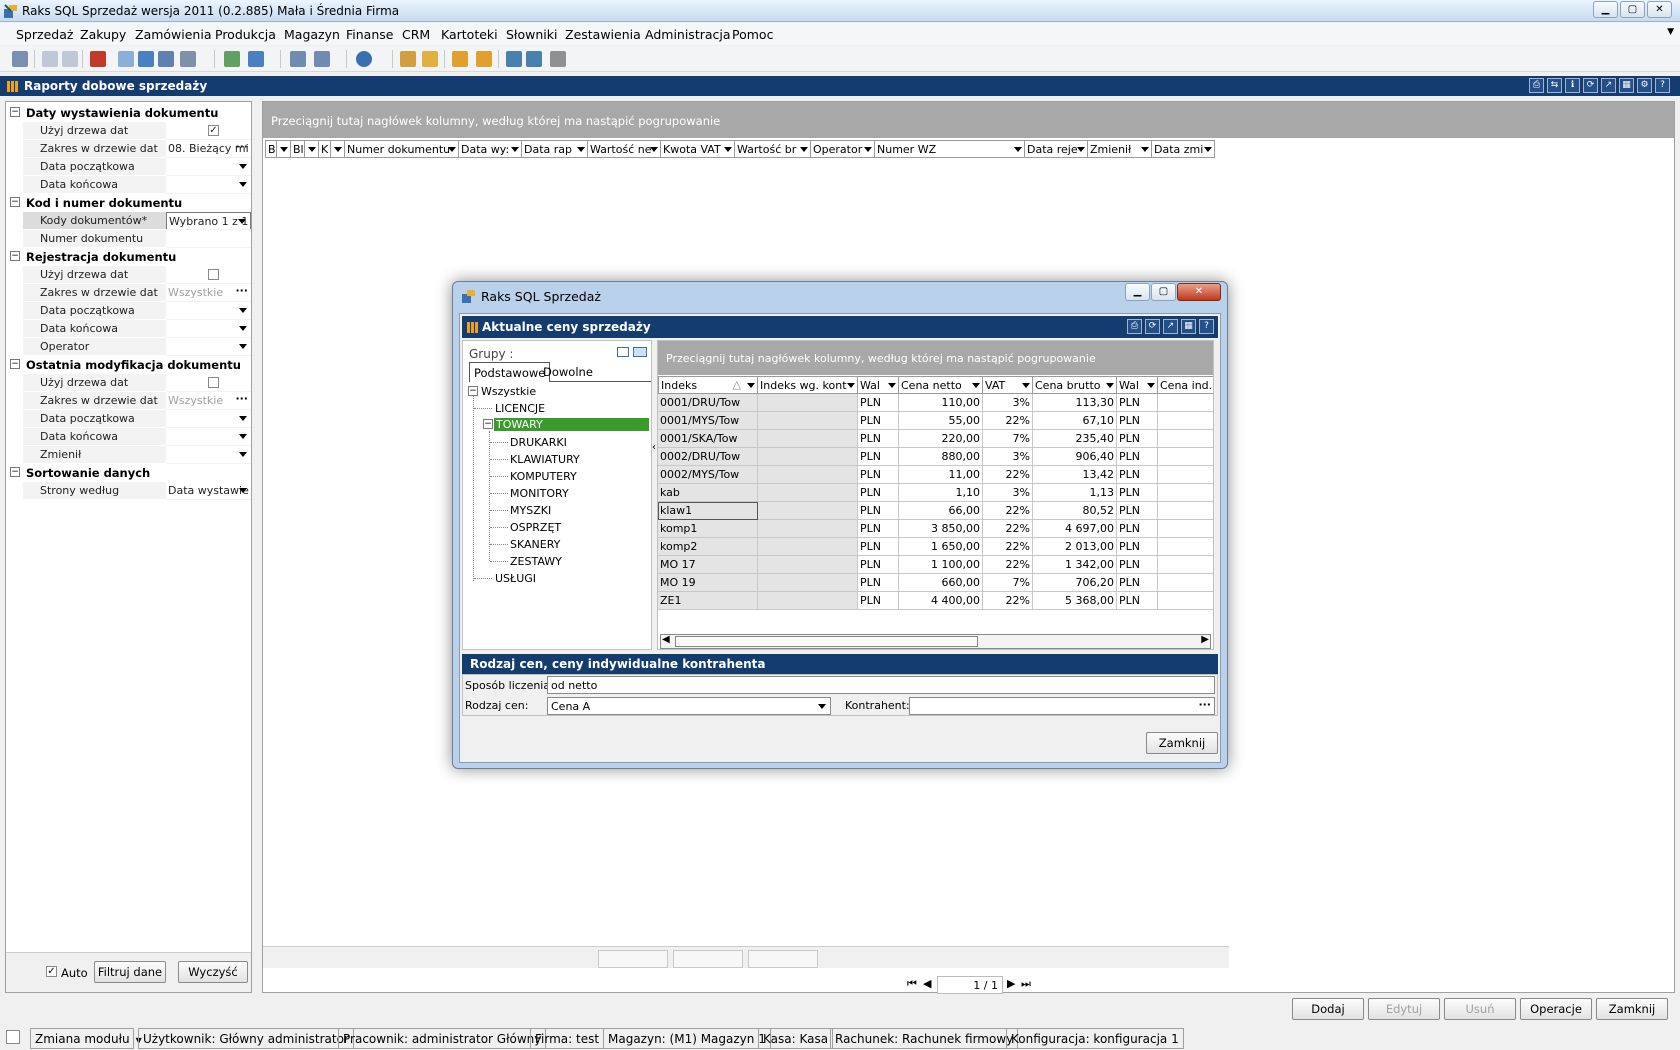  I want to click on add-button: Dodaj, so click(1328, 1009).